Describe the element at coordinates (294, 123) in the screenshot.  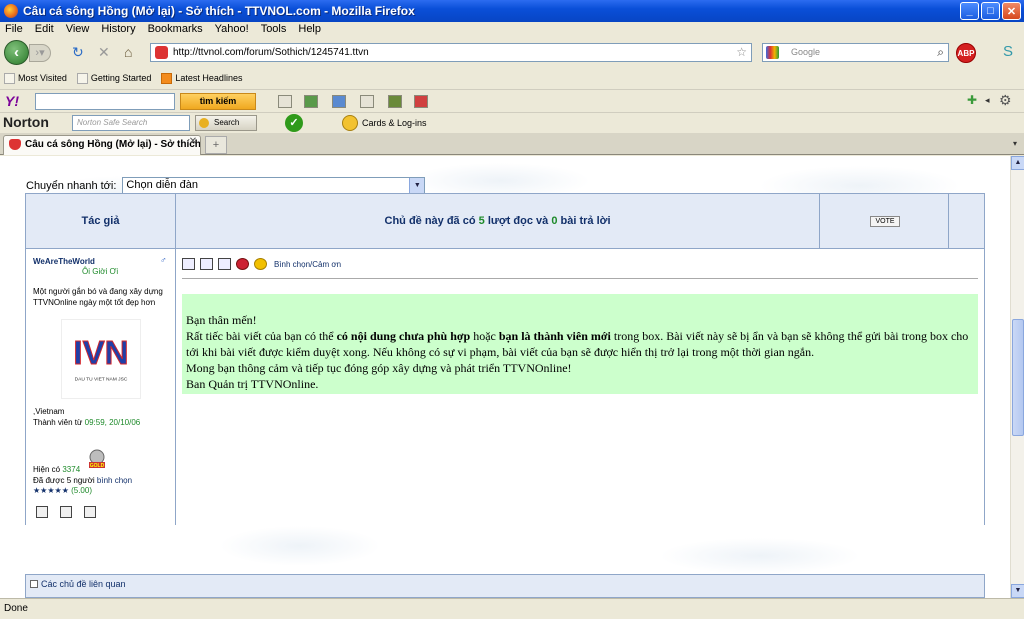
I see `checkmark-icon: ✓` at that location.